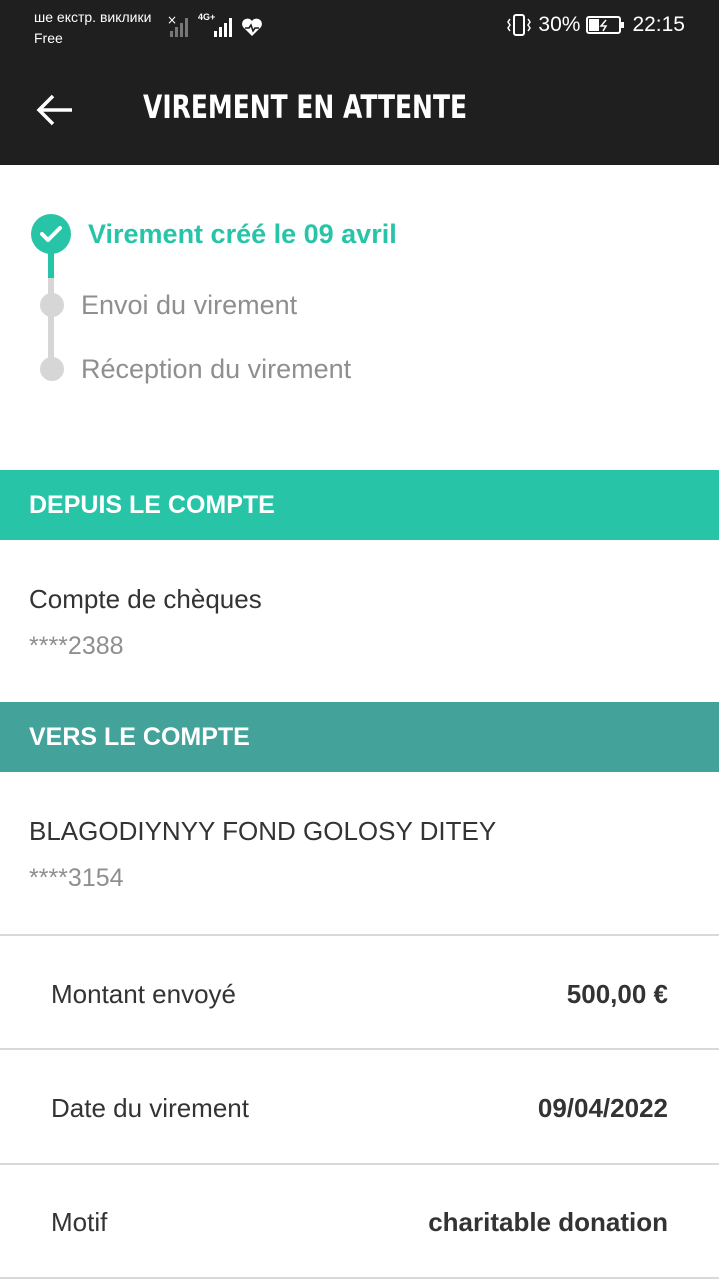 Image resolution: width=719 pixels, height=1280 pixels. I want to click on page-title: VIREMENT EN ATTENTE, so click(305, 107).